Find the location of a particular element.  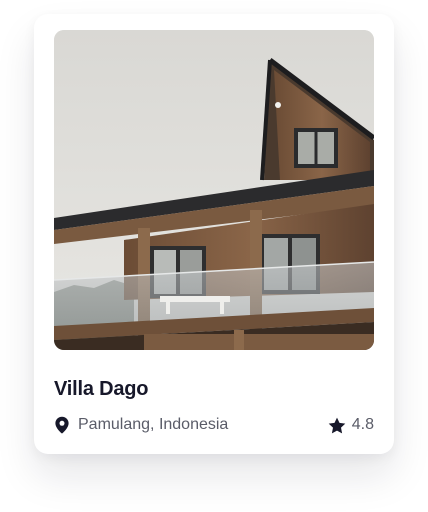

property-title: Villa Dago is located at coordinates (101, 389).